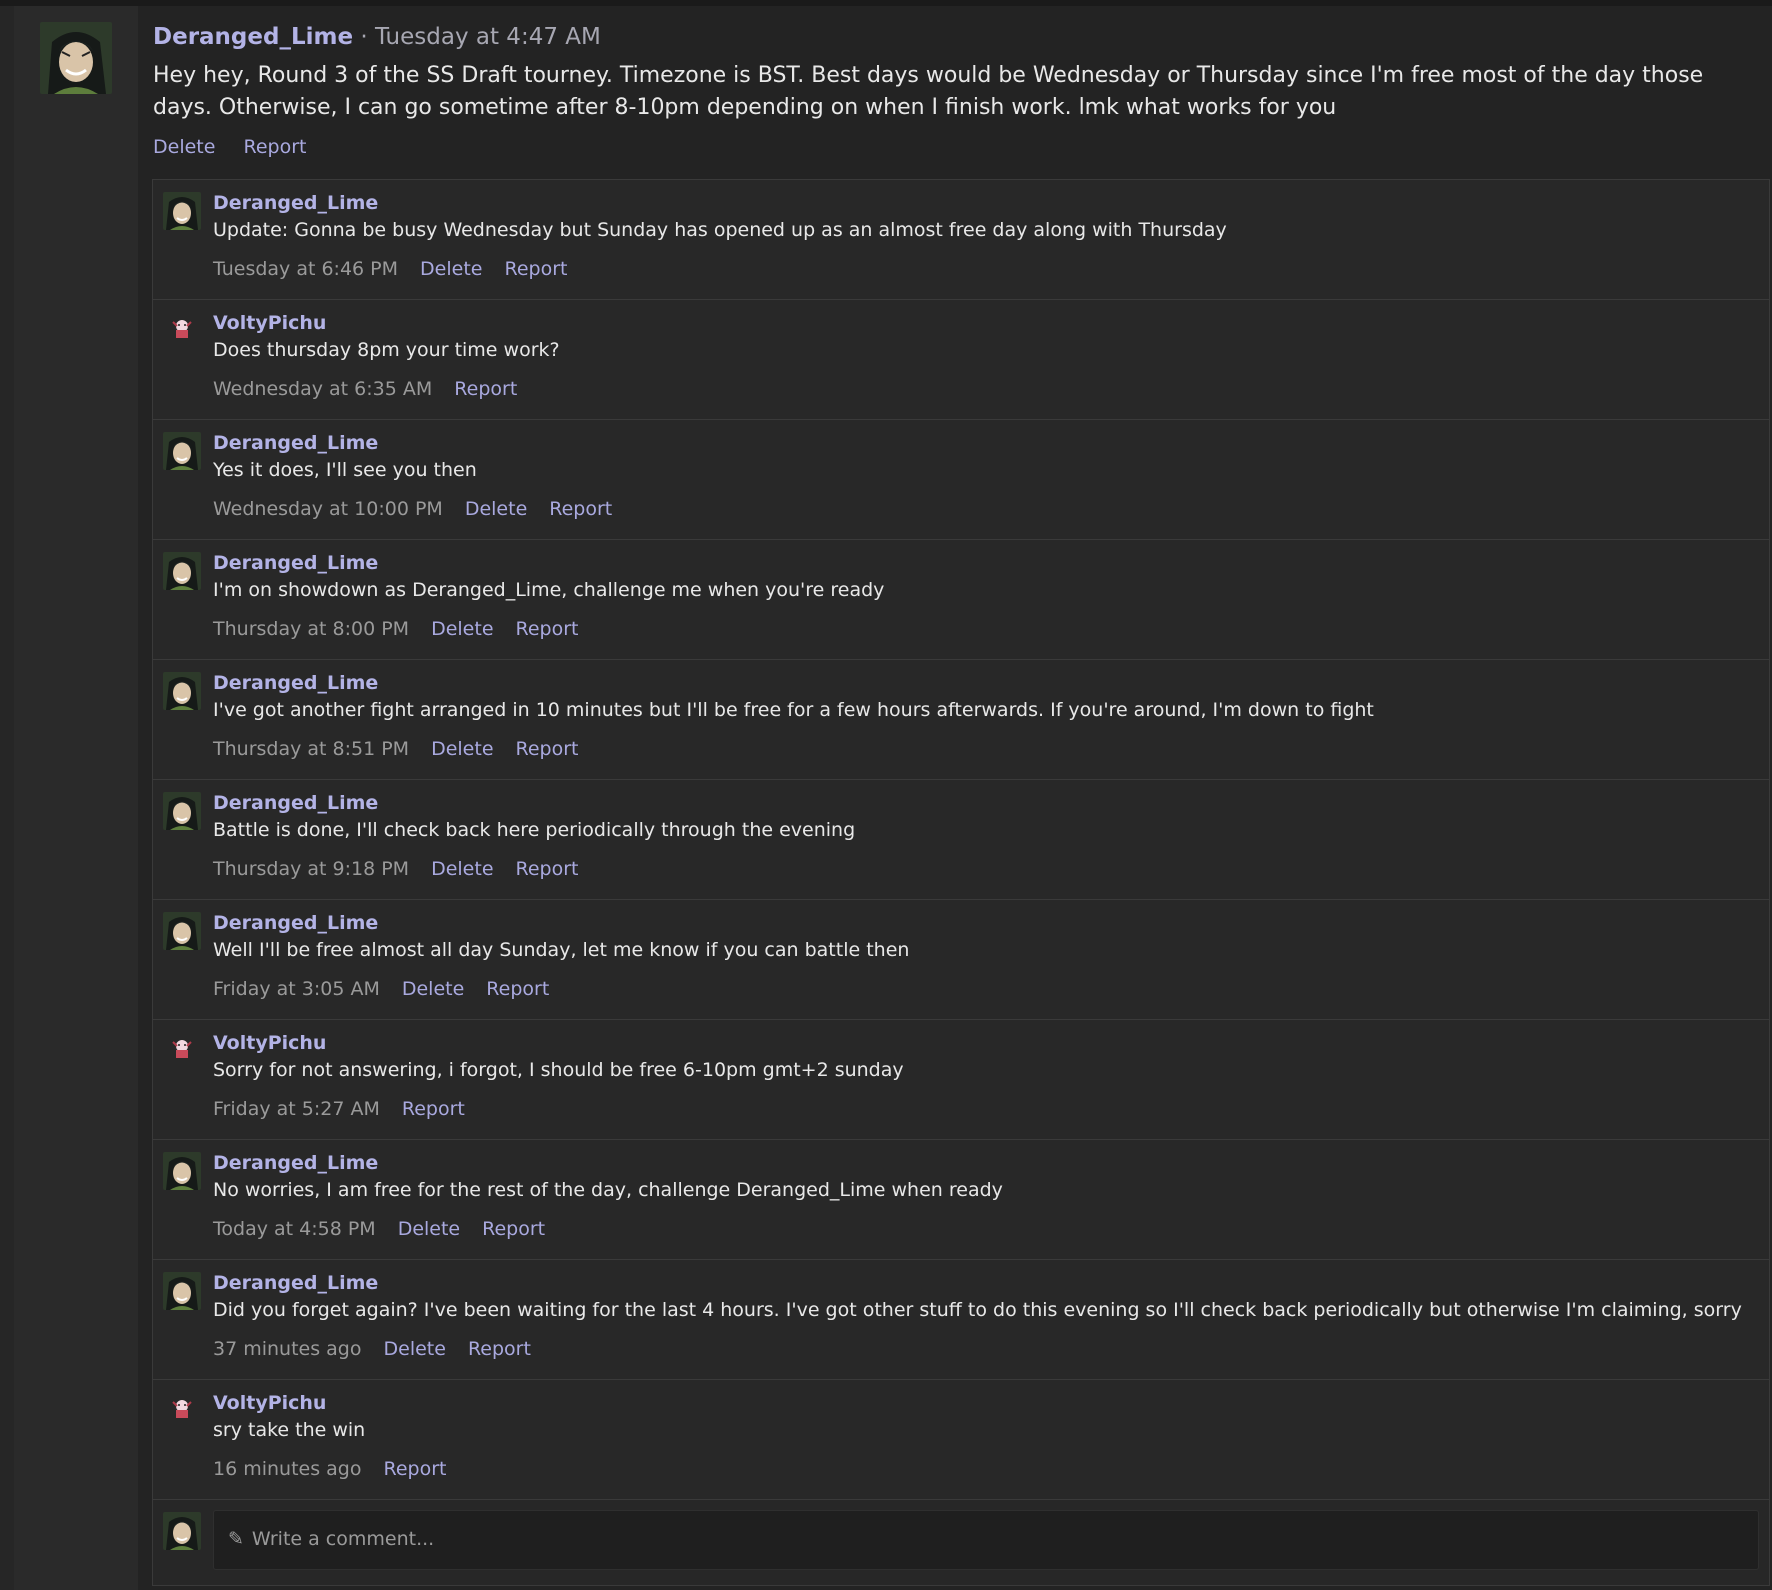  Describe the element at coordinates (983, 989) in the screenshot. I see `comment-meta: Friday at 3:05 AM Delete Report` at that location.